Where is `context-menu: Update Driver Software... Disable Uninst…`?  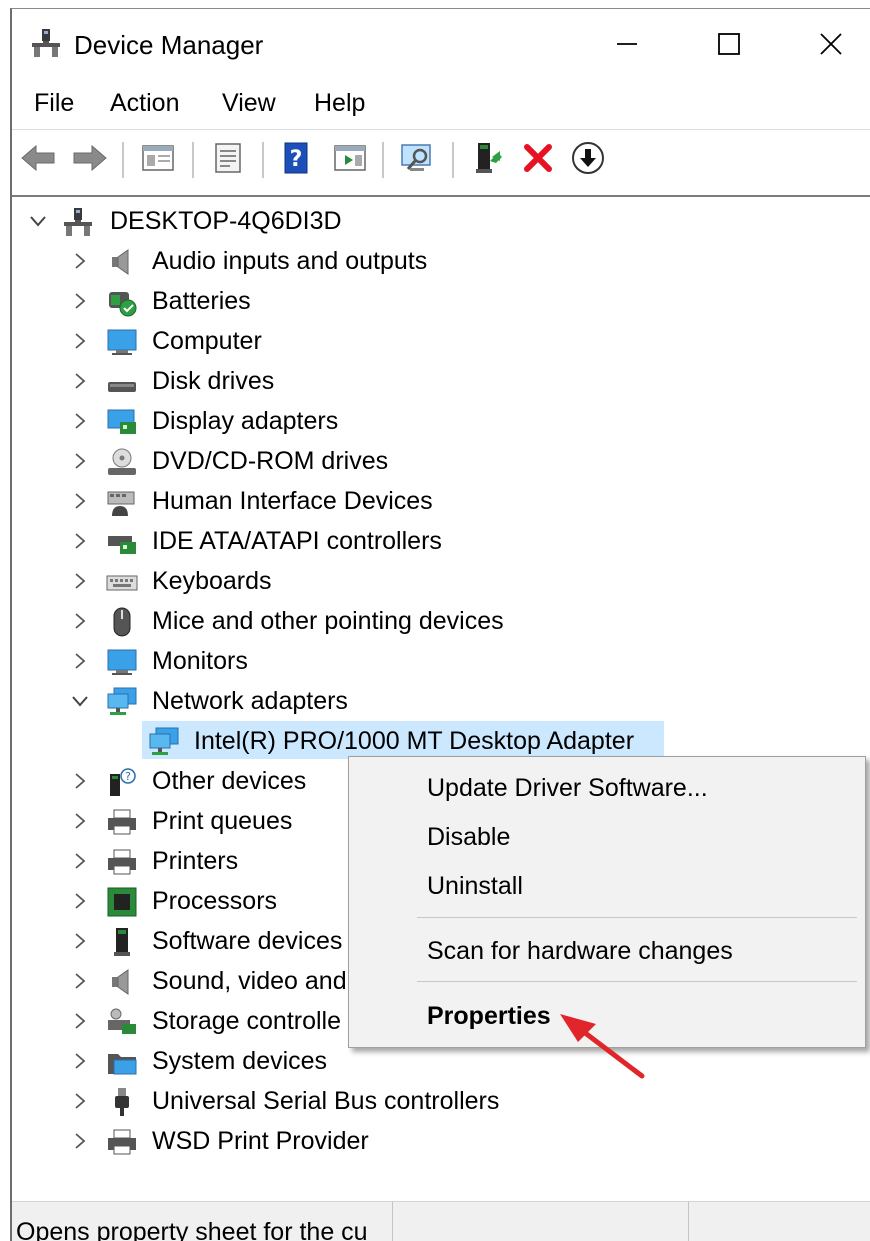
context-menu: Update Driver Software... Disable Uninst… is located at coordinates (607, 902).